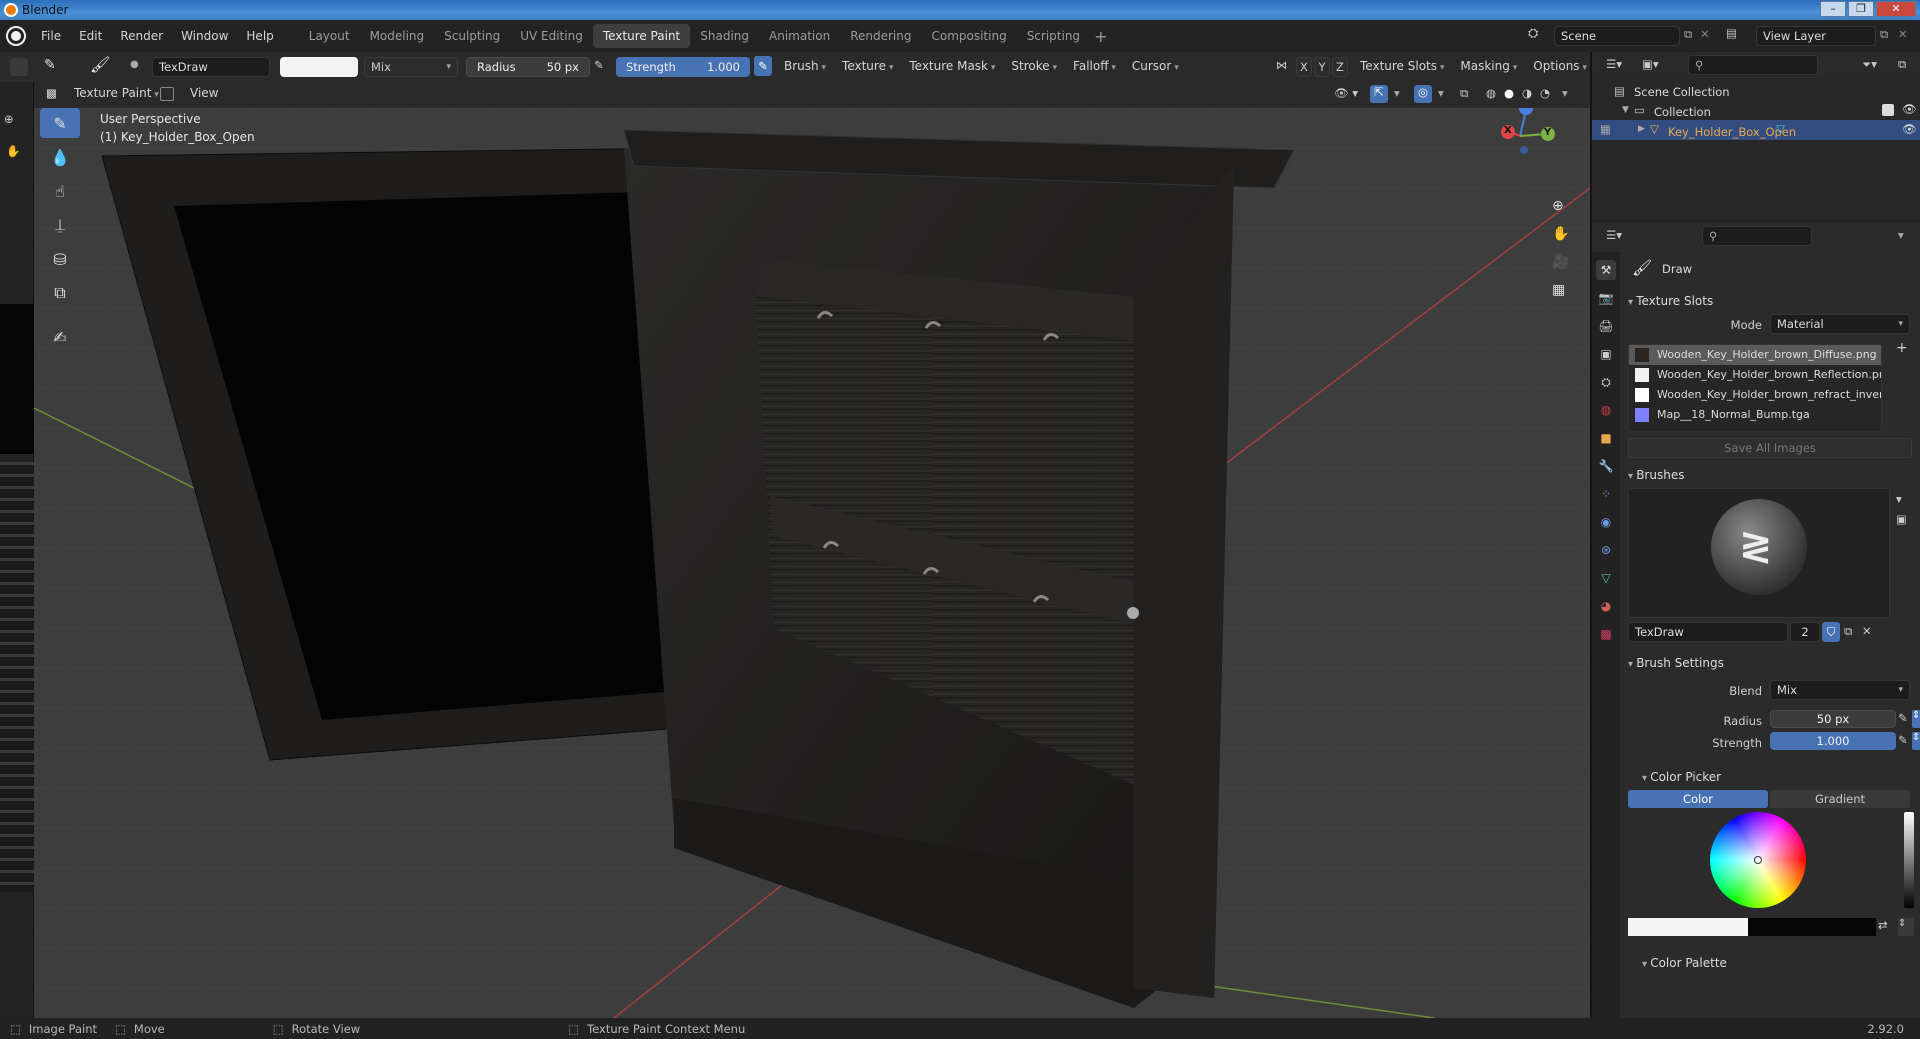 This screenshot has height=1039, width=1920. Describe the element at coordinates (1402, 66) in the screenshot. I see `menu-texture-slots: Texture Slots` at that location.